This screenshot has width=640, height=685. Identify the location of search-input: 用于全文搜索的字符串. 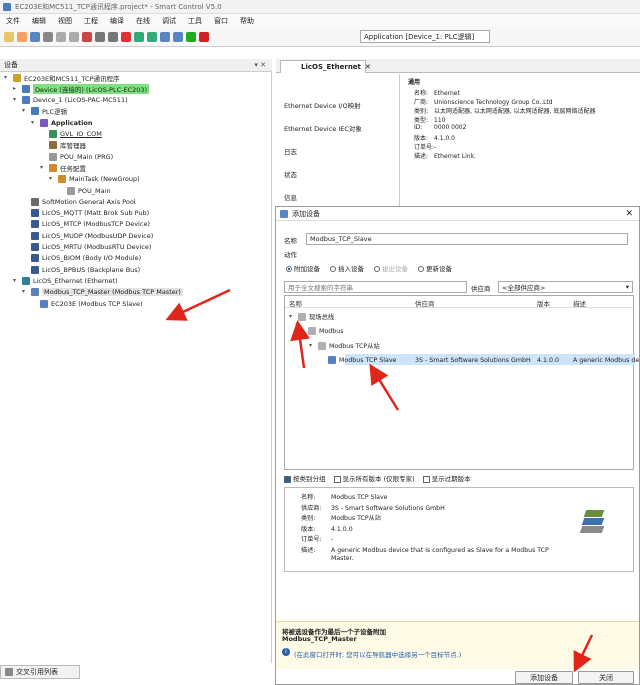
(375, 287).